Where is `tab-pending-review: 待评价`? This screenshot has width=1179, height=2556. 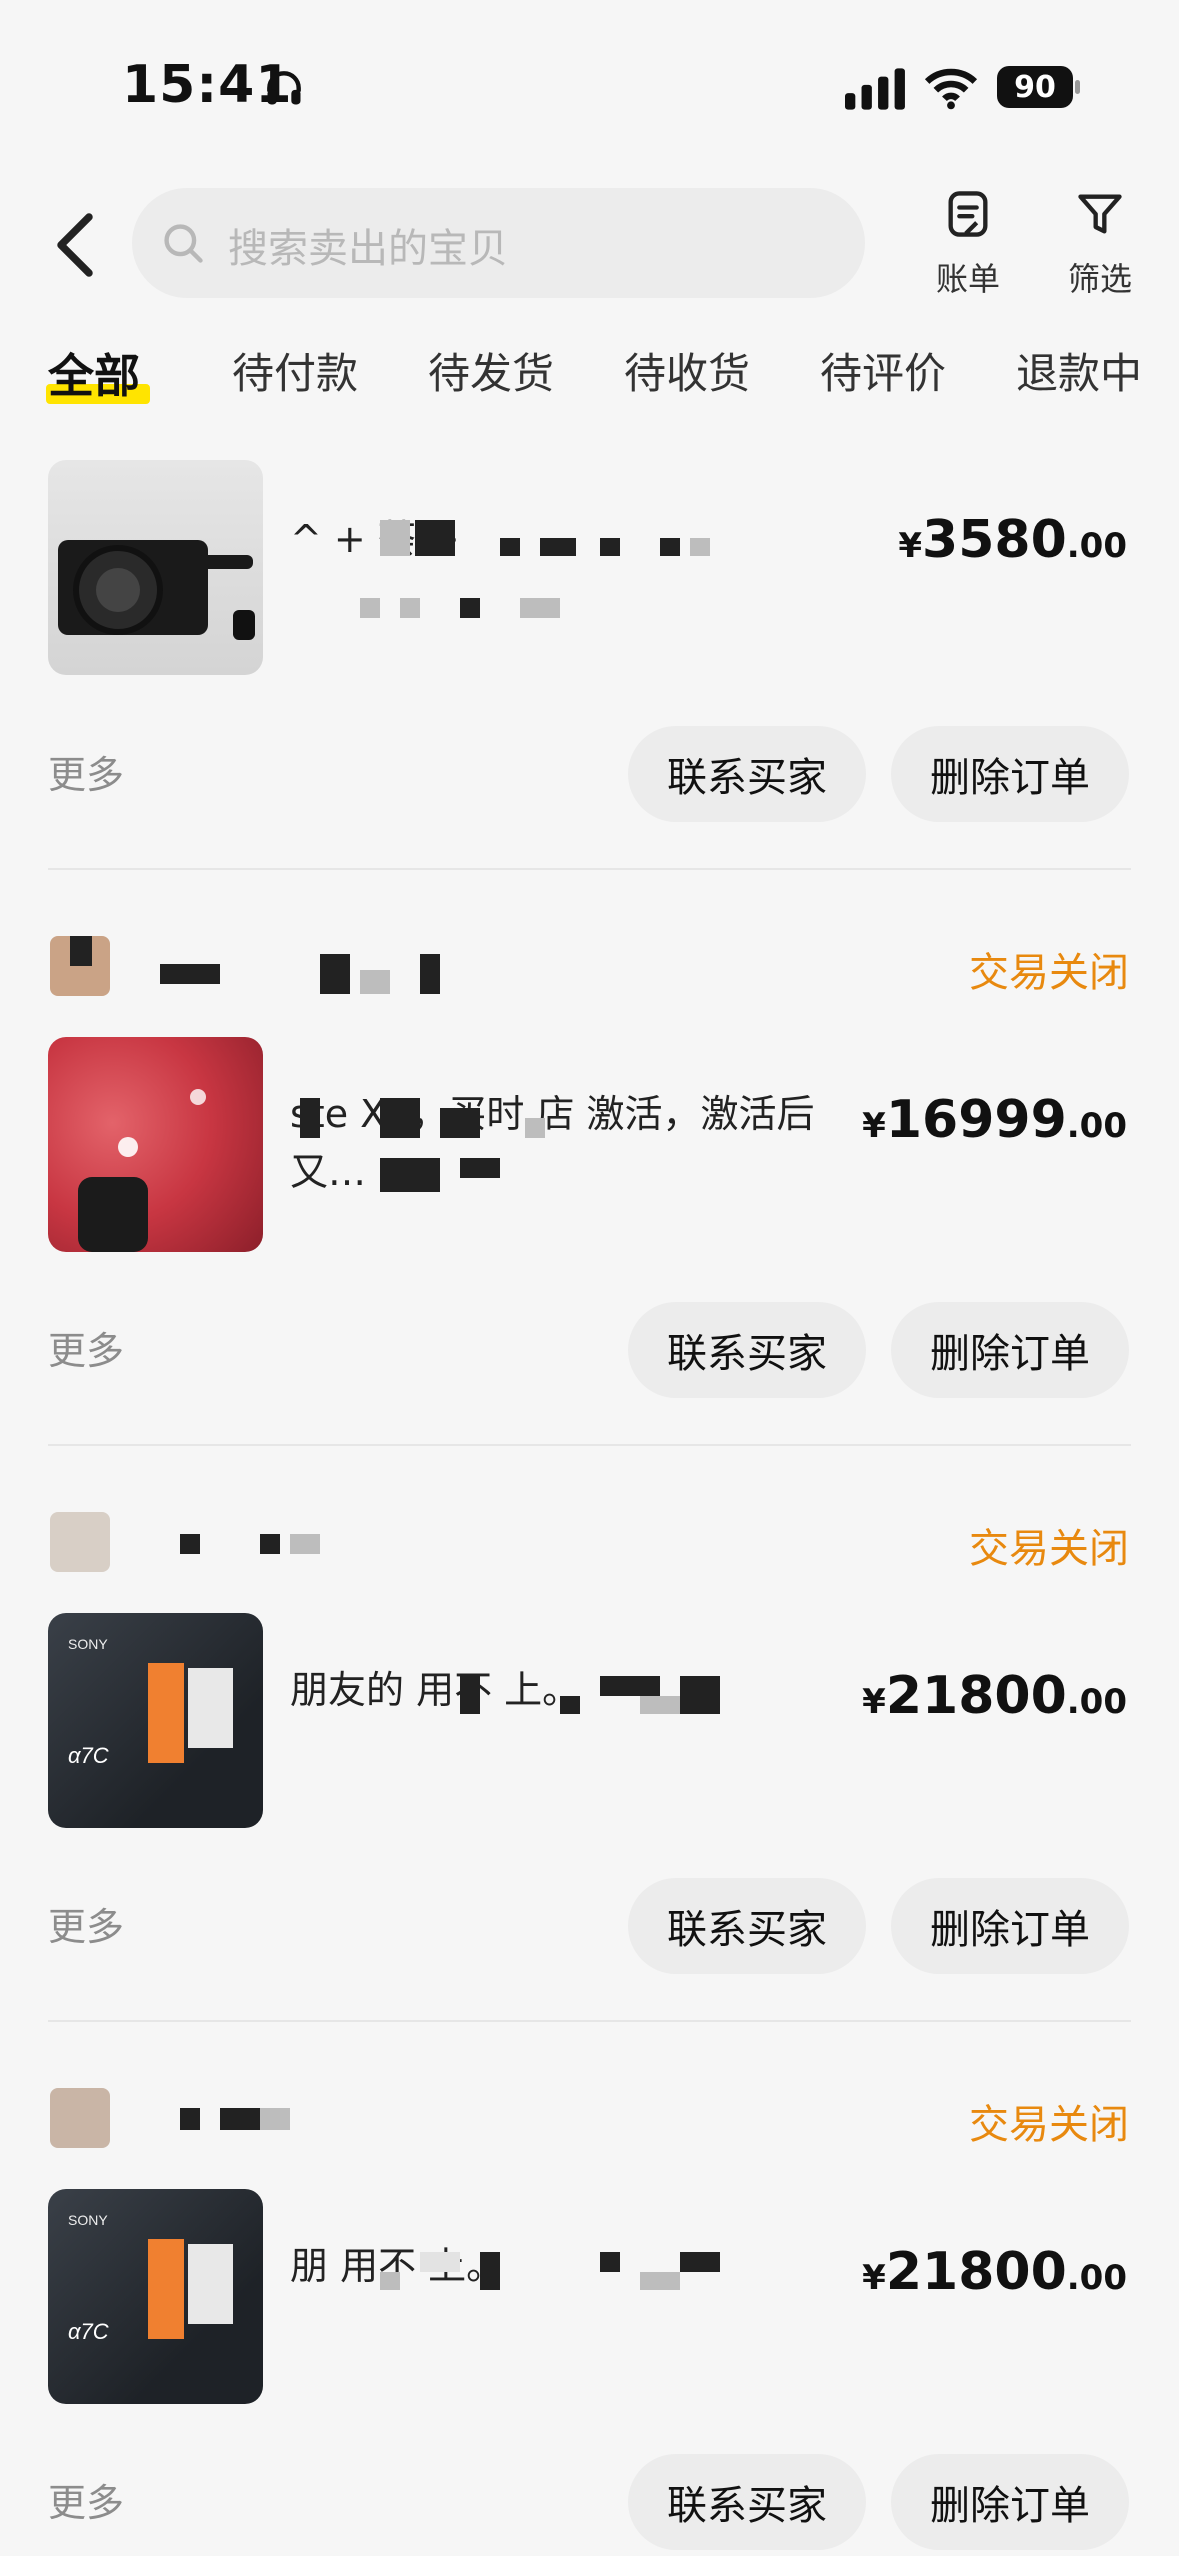 tab-pending-review: 待评价 is located at coordinates (883, 370).